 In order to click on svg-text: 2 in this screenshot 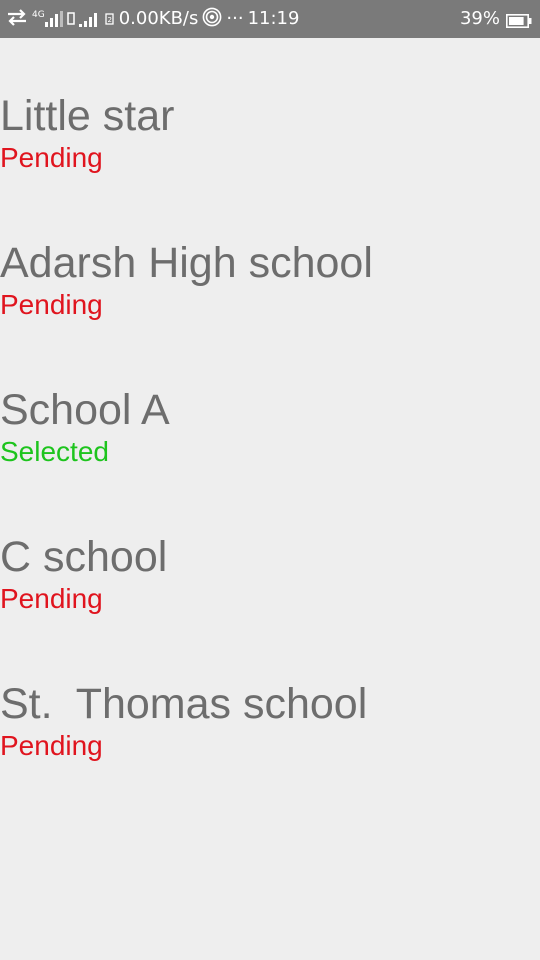, I will do `click(109, 20)`.